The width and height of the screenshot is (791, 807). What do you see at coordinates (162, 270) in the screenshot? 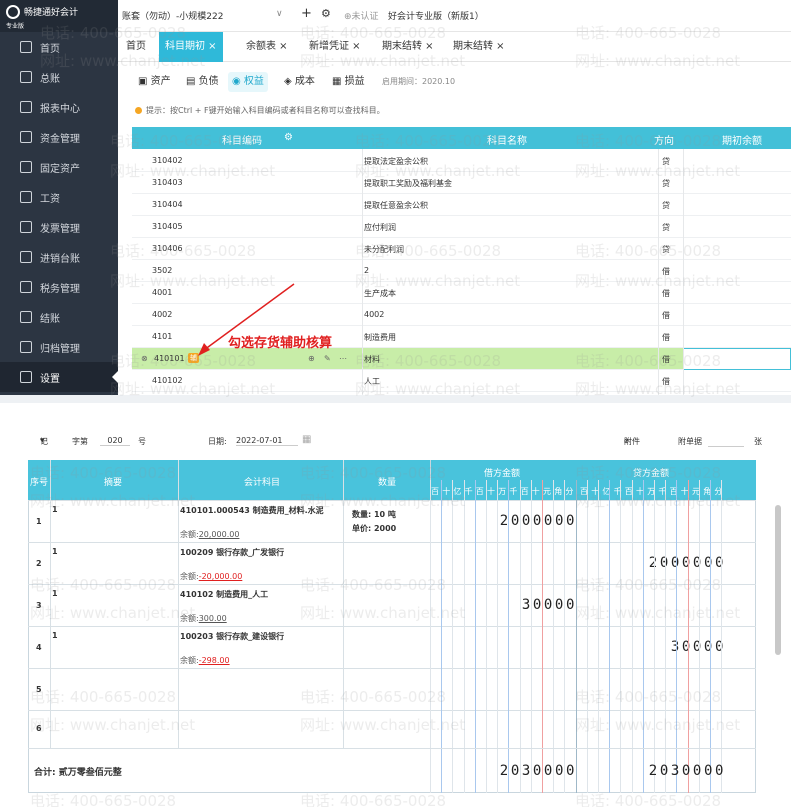
I see `subject-code: 3502` at bounding box center [162, 270].